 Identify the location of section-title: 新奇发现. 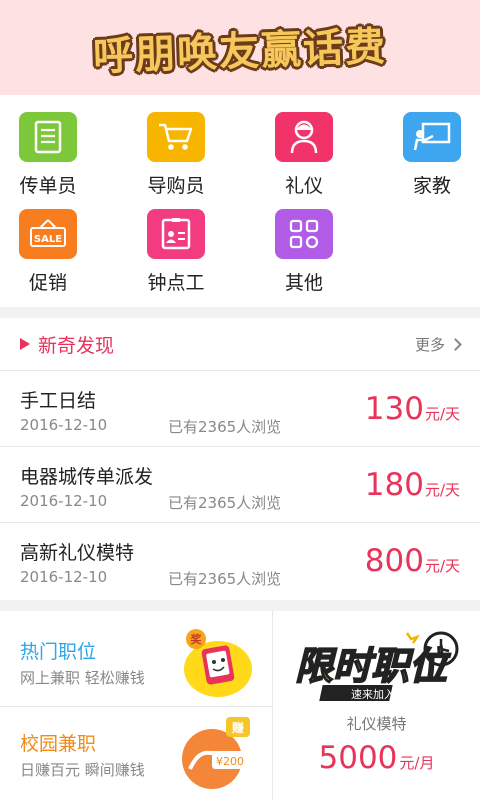
(67, 344).